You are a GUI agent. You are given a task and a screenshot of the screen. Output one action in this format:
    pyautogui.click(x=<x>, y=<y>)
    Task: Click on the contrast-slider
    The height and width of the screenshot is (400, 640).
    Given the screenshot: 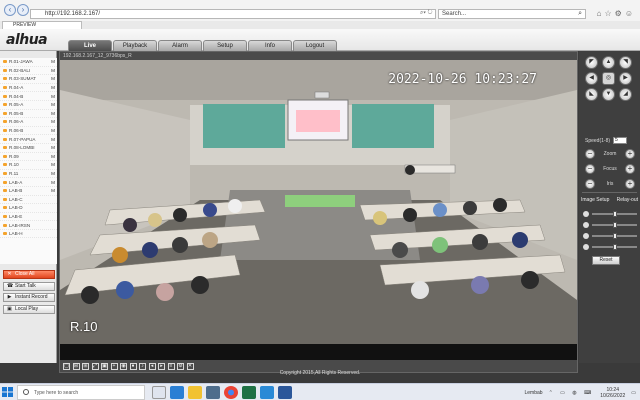 What is the action you would take?
    pyautogui.click(x=614, y=224)
    